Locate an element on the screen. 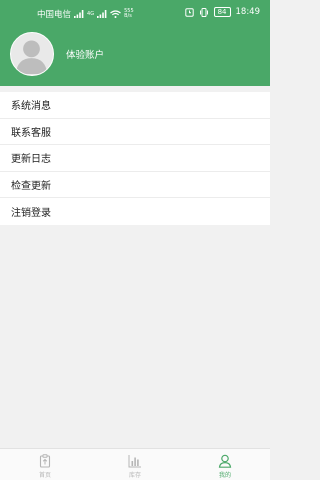 The width and height of the screenshot is (320, 480). username: 体验账户 is located at coordinates (85, 55).